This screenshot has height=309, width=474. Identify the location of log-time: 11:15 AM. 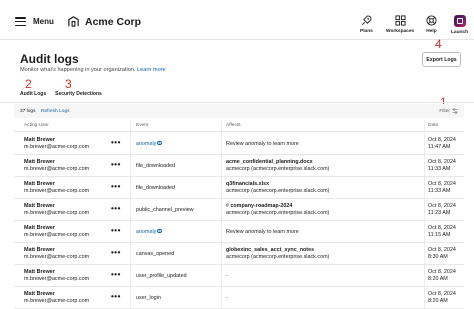
(439, 235).